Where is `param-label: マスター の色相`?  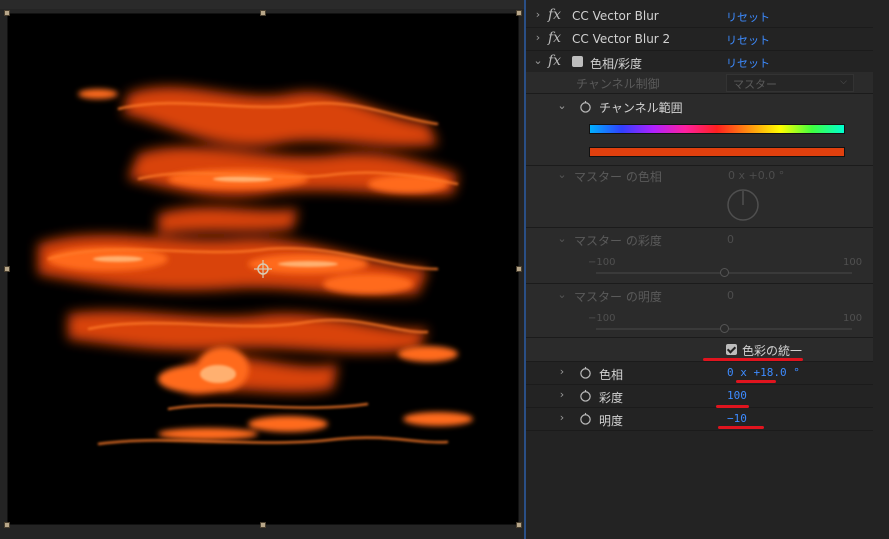
param-label: マスター の色相 is located at coordinates (618, 177).